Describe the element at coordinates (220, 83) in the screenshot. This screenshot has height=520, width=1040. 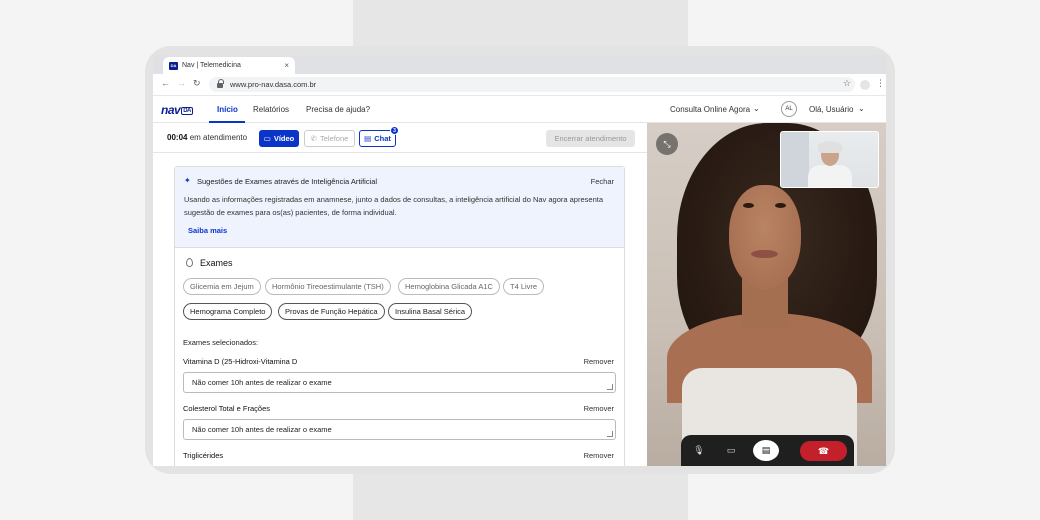
I see `lock-icon` at that location.